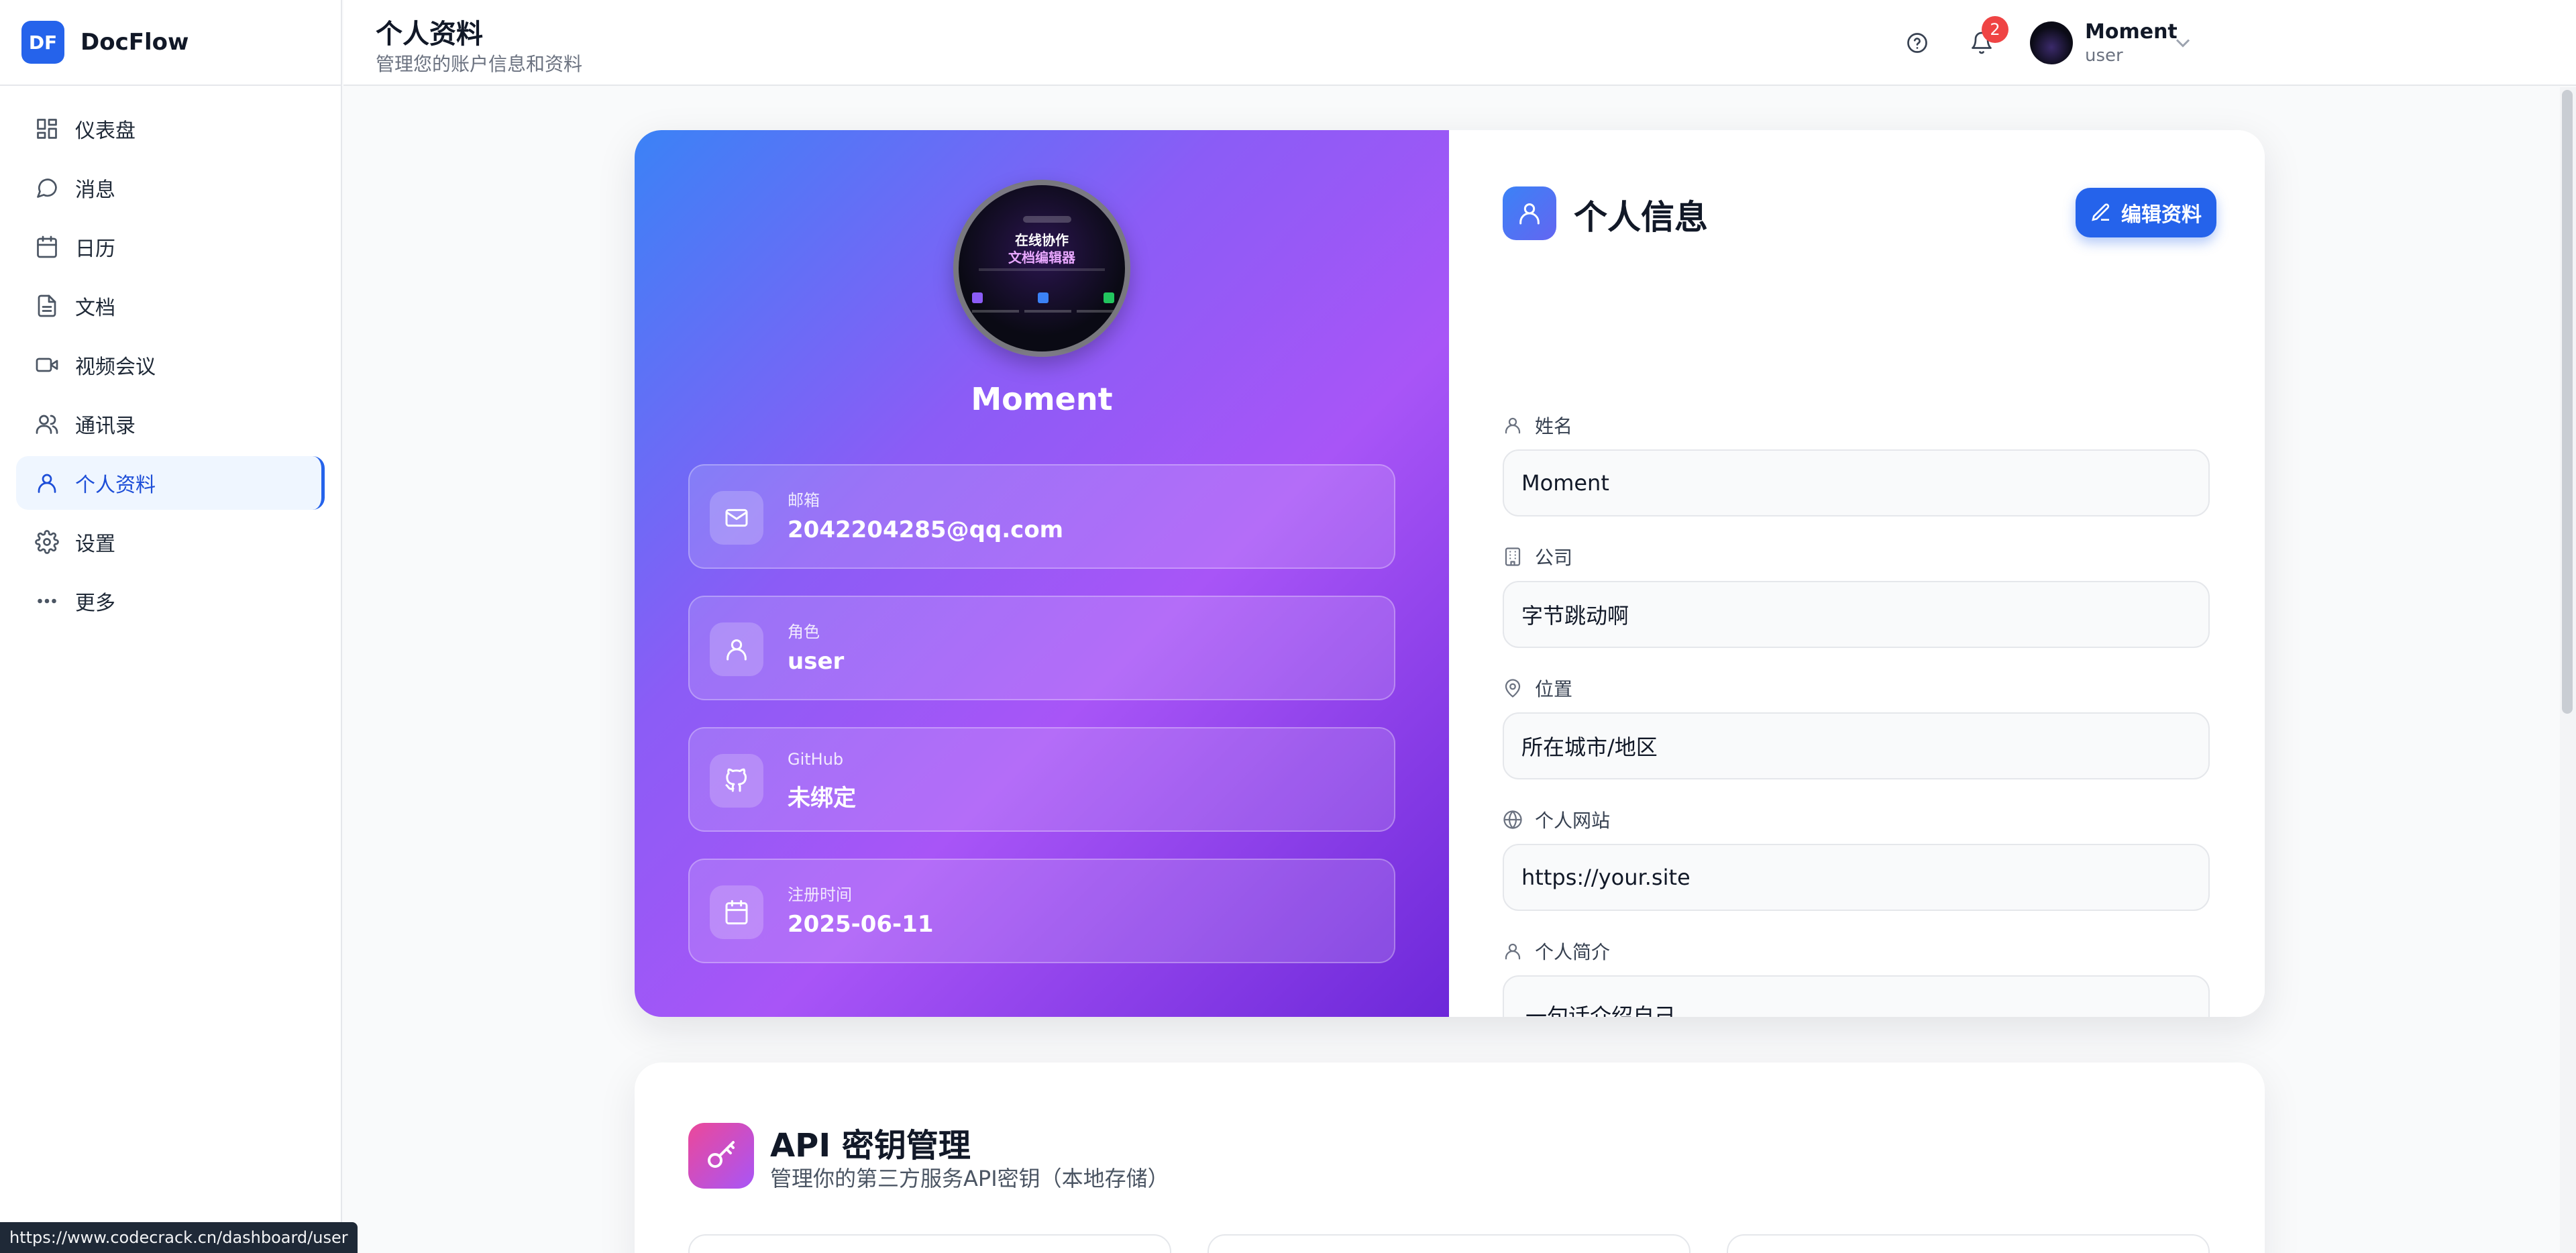 Image resolution: width=2576 pixels, height=1253 pixels. What do you see at coordinates (2161, 215) in the screenshot?
I see `edit-profile-label: 编辑资料` at bounding box center [2161, 215].